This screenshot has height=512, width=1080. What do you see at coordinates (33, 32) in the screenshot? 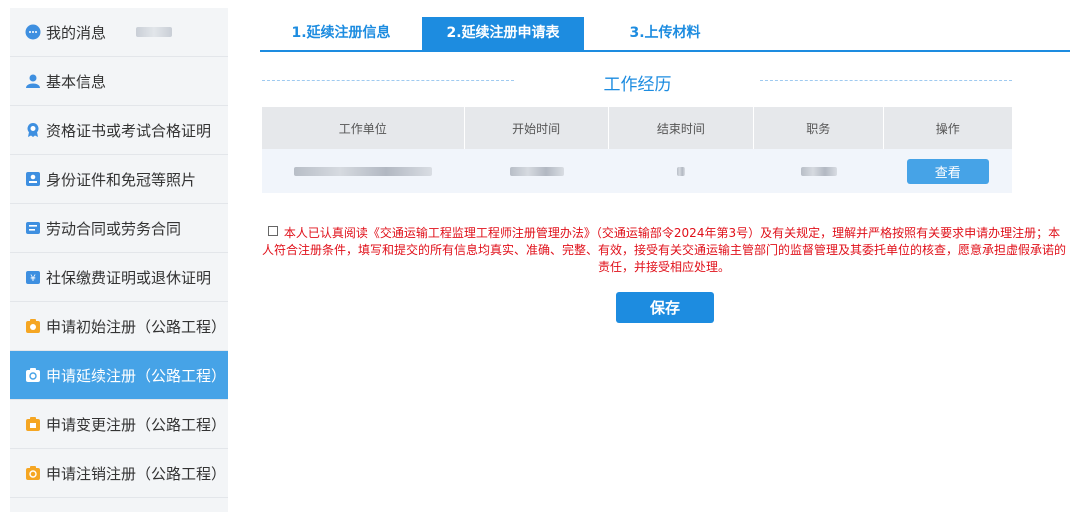
I see `message-icon` at bounding box center [33, 32].